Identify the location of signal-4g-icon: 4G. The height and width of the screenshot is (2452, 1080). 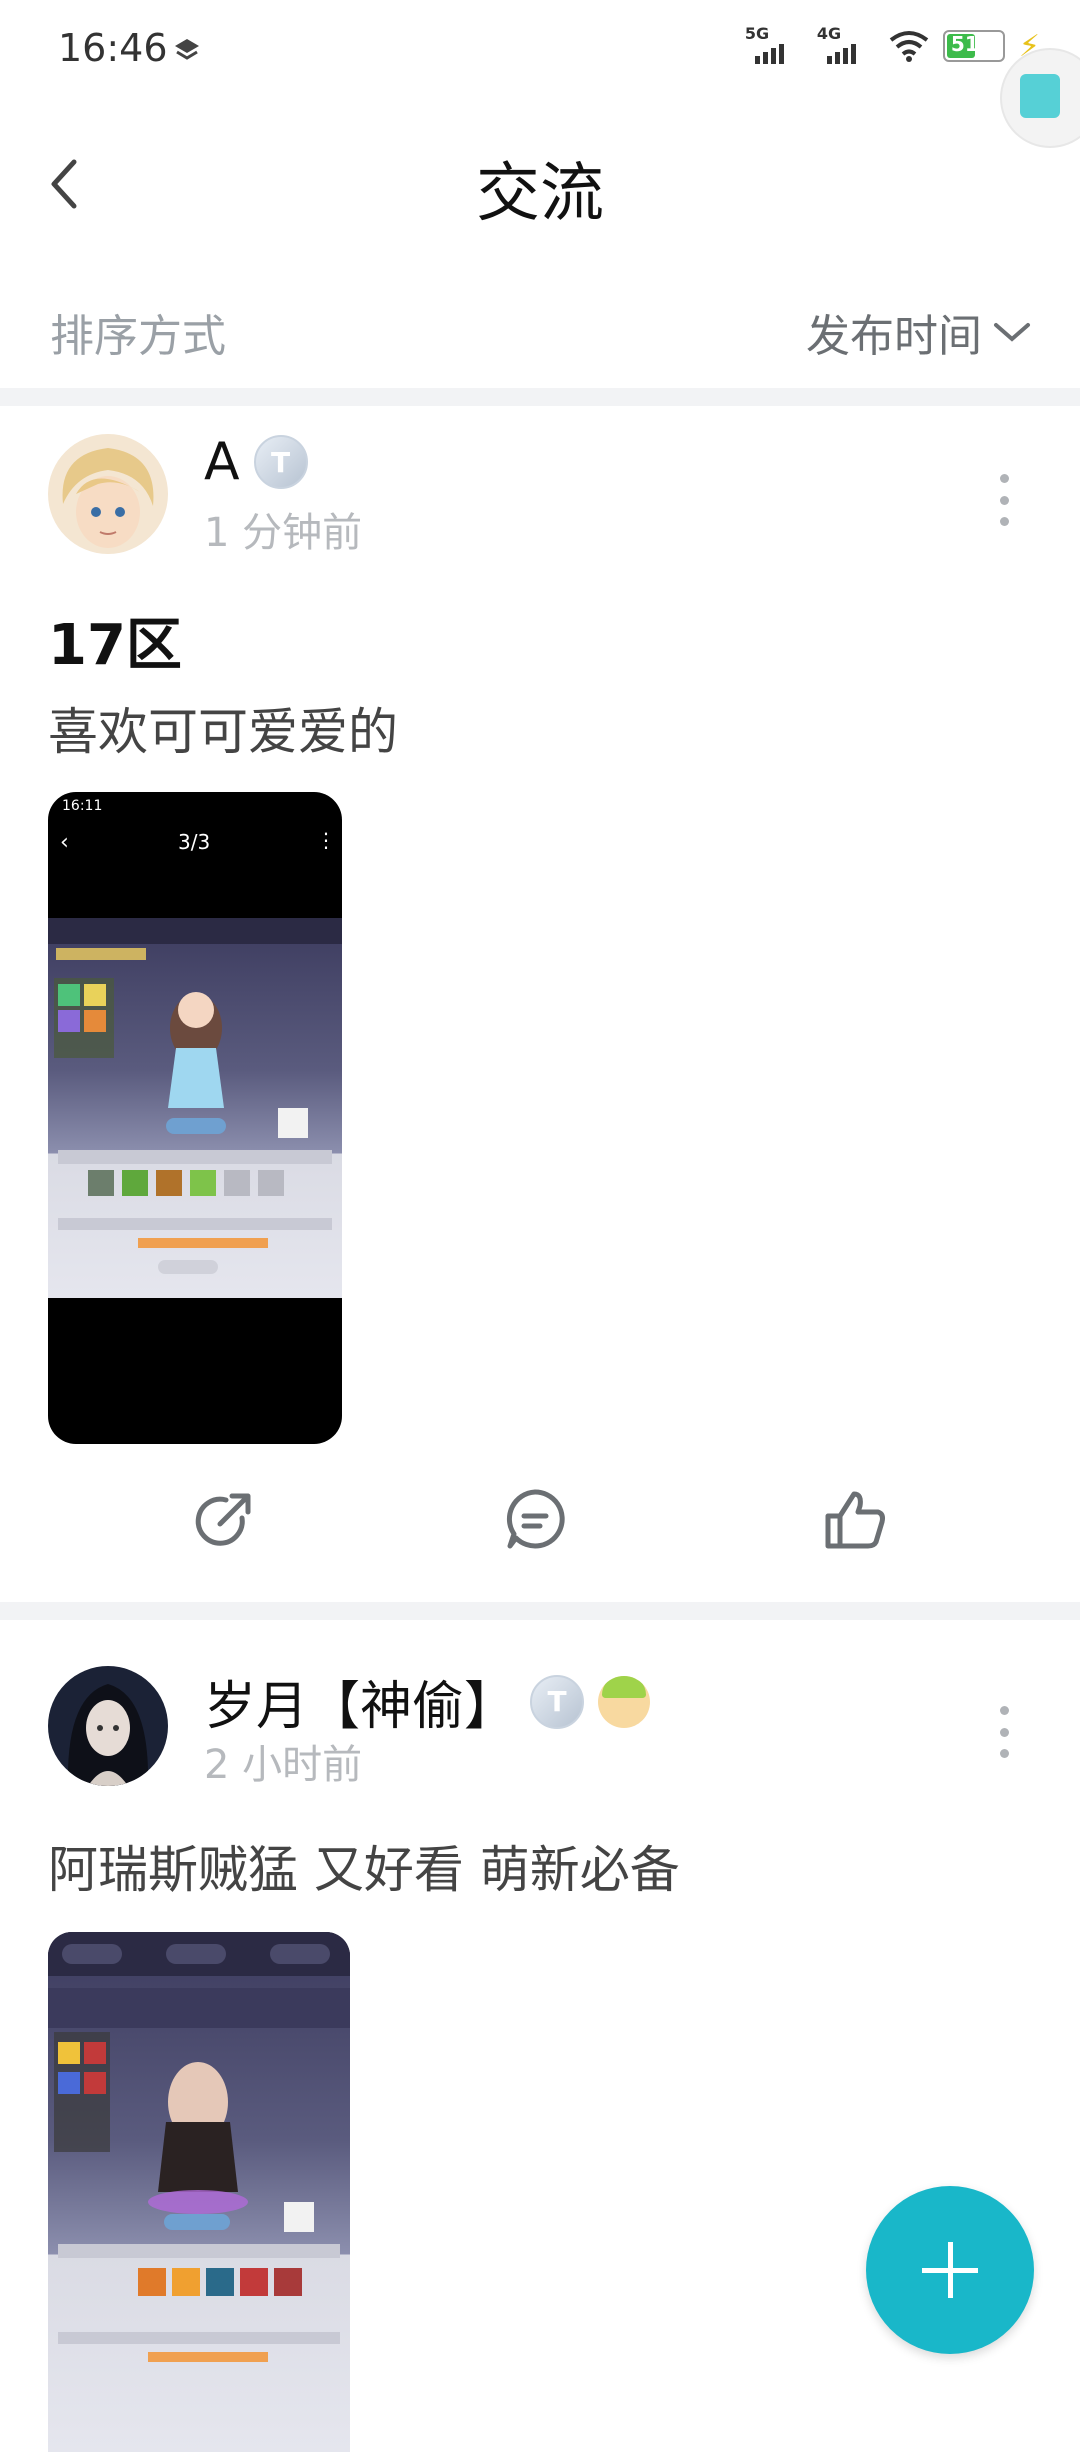
(846, 44).